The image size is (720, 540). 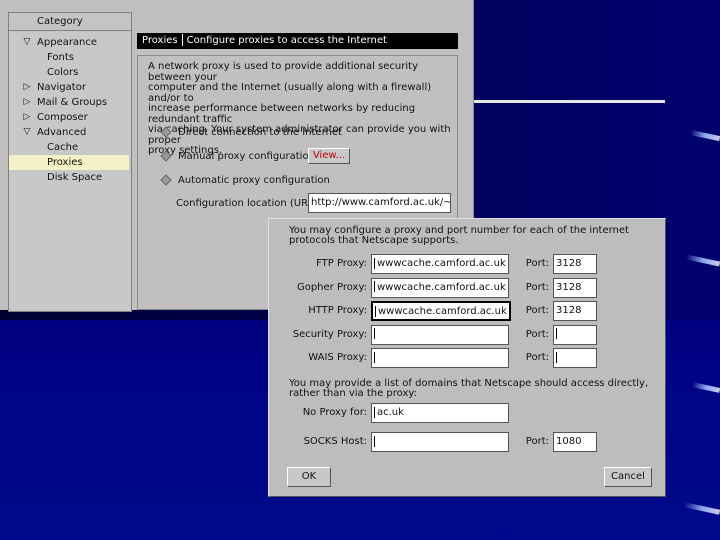 What do you see at coordinates (337, 357) in the screenshot?
I see `wais-proxy-label: WAIS Proxy:` at bounding box center [337, 357].